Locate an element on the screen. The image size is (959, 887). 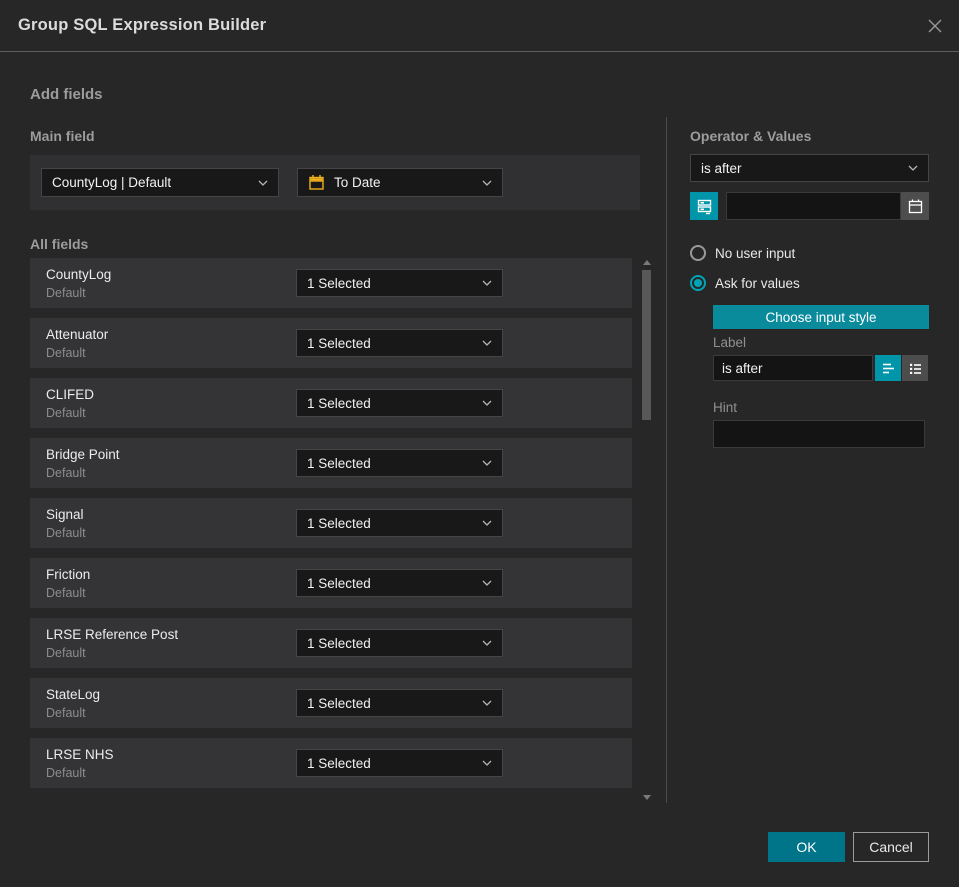
field-row-countylog: CountyLog Default 1 Selected is located at coordinates (331, 283).